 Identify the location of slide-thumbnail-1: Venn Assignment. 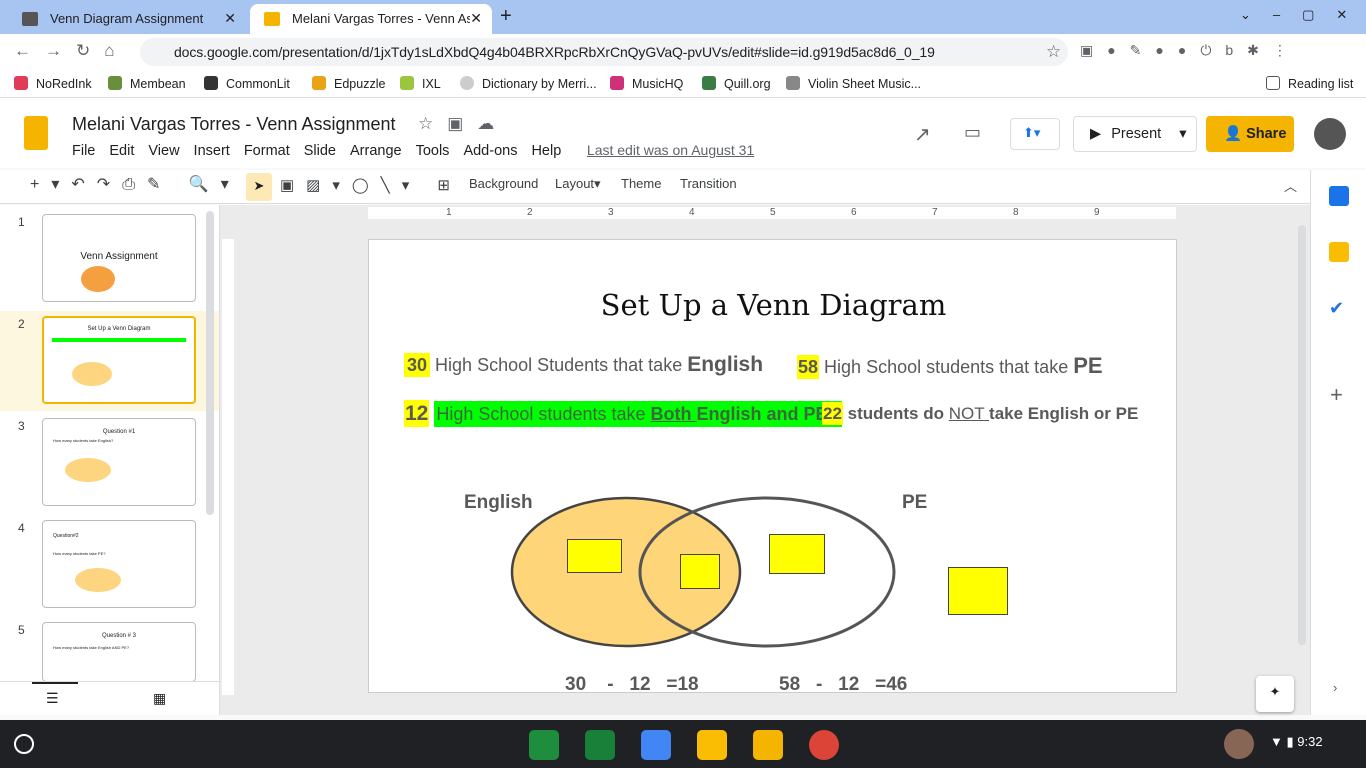
(119, 258).